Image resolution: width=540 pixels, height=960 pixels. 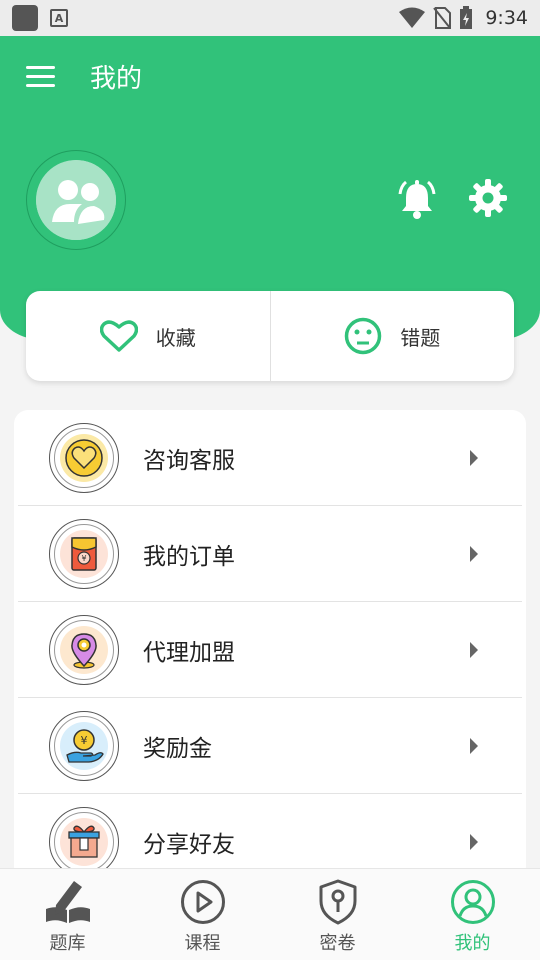 I want to click on gift-box-icon, so click(x=84, y=842).